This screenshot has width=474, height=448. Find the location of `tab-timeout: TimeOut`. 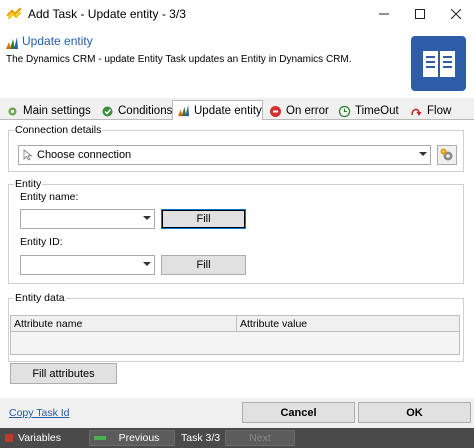

tab-timeout: TimeOut is located at coordinates (366, 111).